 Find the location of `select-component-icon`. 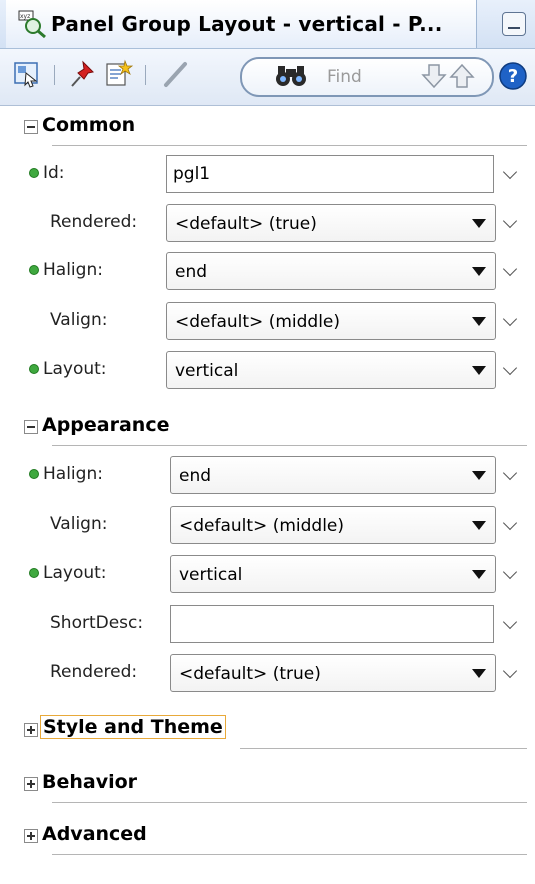

select-component-icon is located at coordinates (27, 74).